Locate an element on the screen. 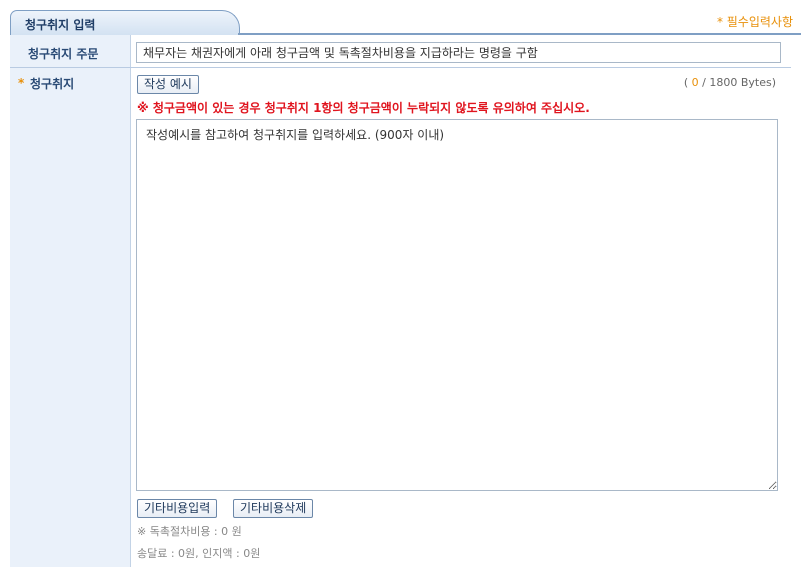  fee-note: ※ 독촉절차비용 : 0 원 is located at coordinates (189, 531).